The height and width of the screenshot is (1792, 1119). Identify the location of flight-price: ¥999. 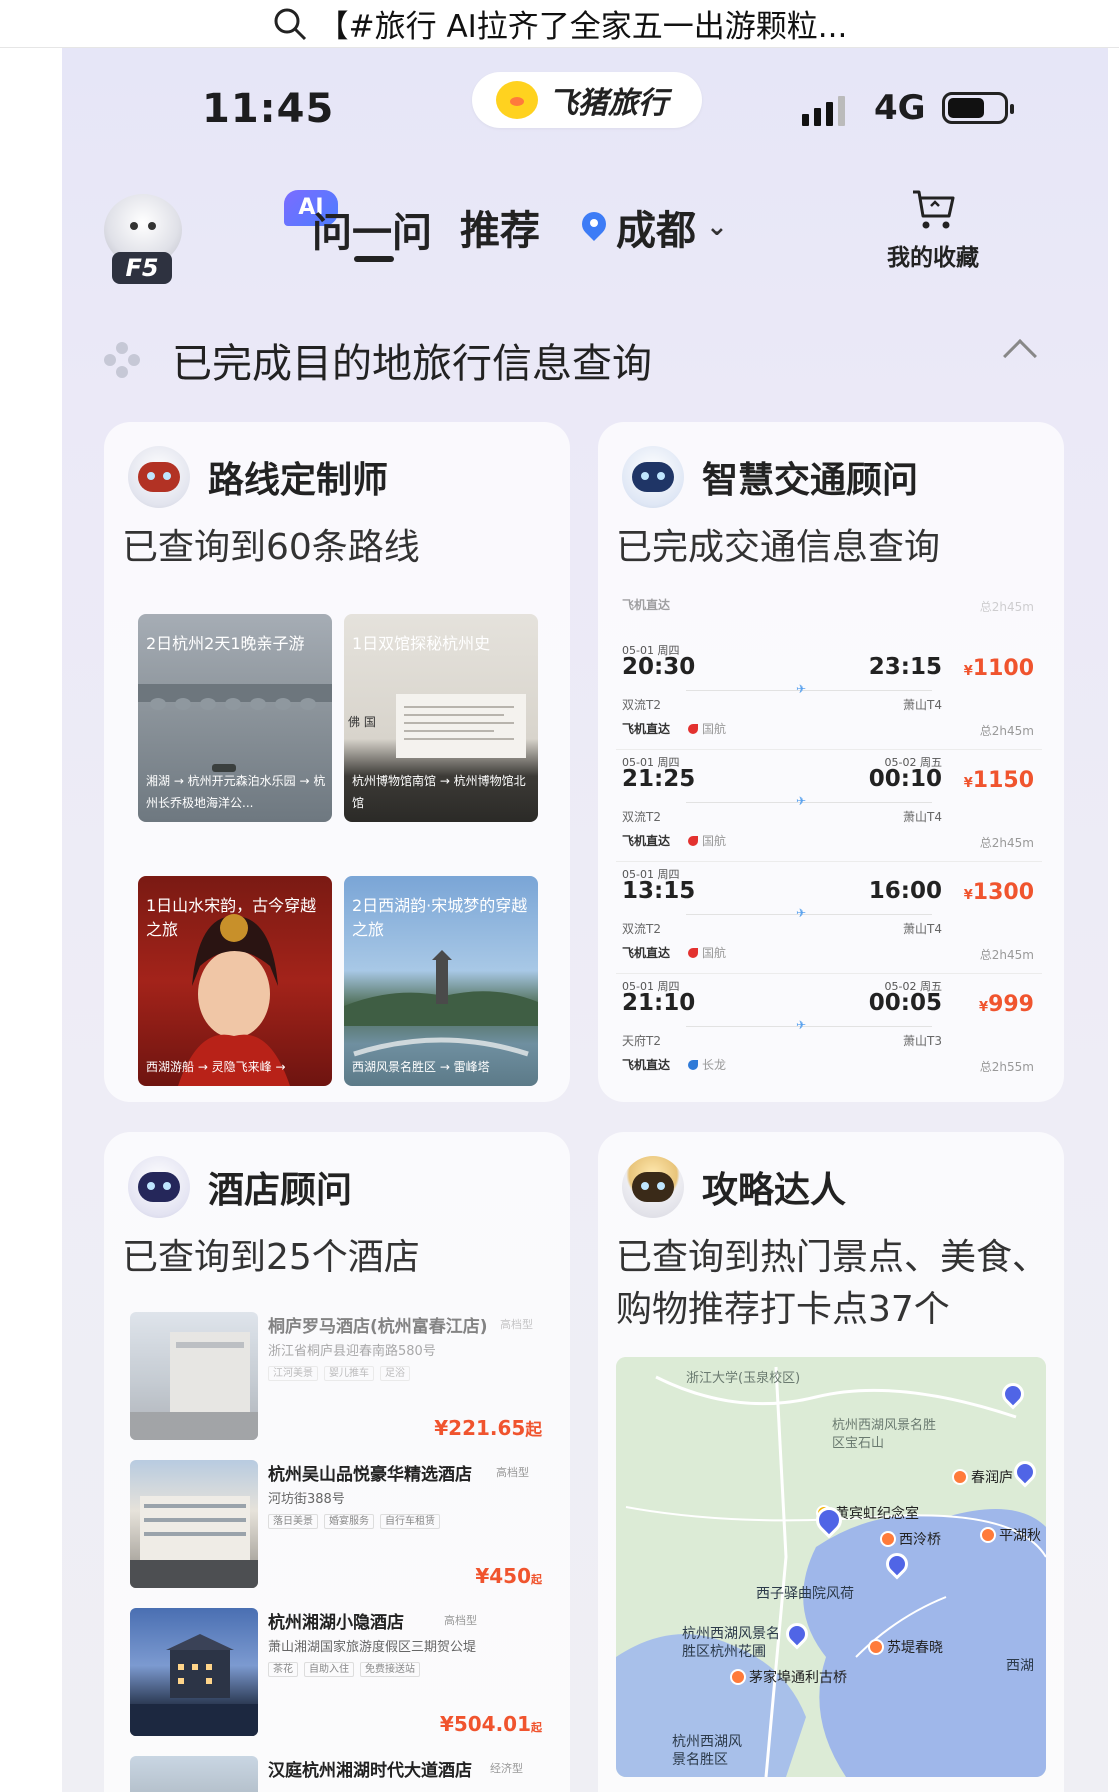
(1006, 1004).